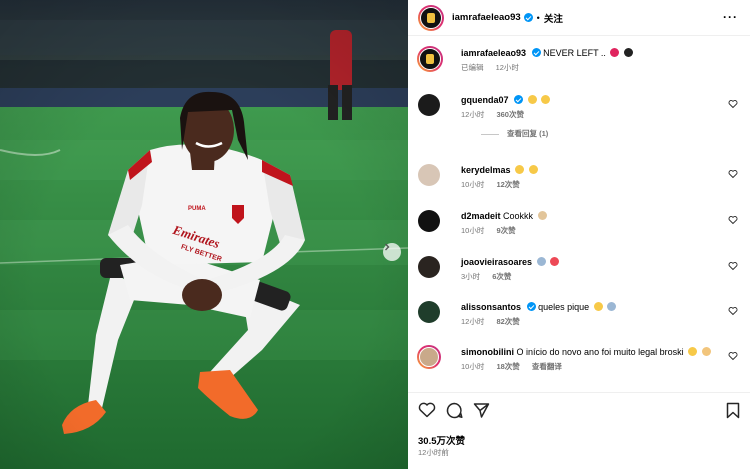 Image resolution: width=750 pixels, height=469 pixels. Describe the element at coordinates (555, 261) in the screenshot. I see `red-heart-icon` at that location.